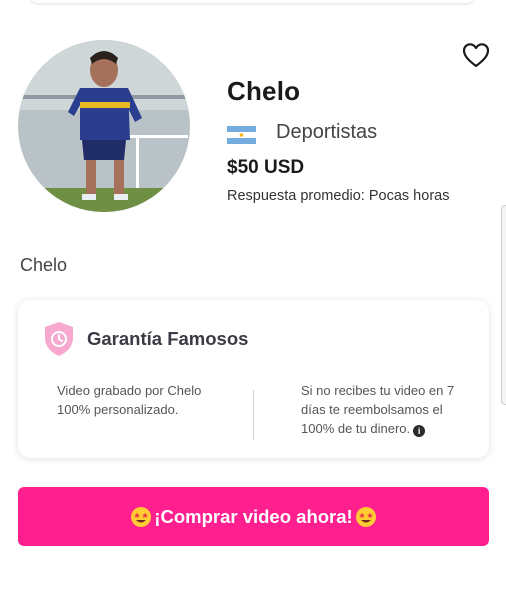  I want to click on argentina-flag-icon, so click(241, 135).